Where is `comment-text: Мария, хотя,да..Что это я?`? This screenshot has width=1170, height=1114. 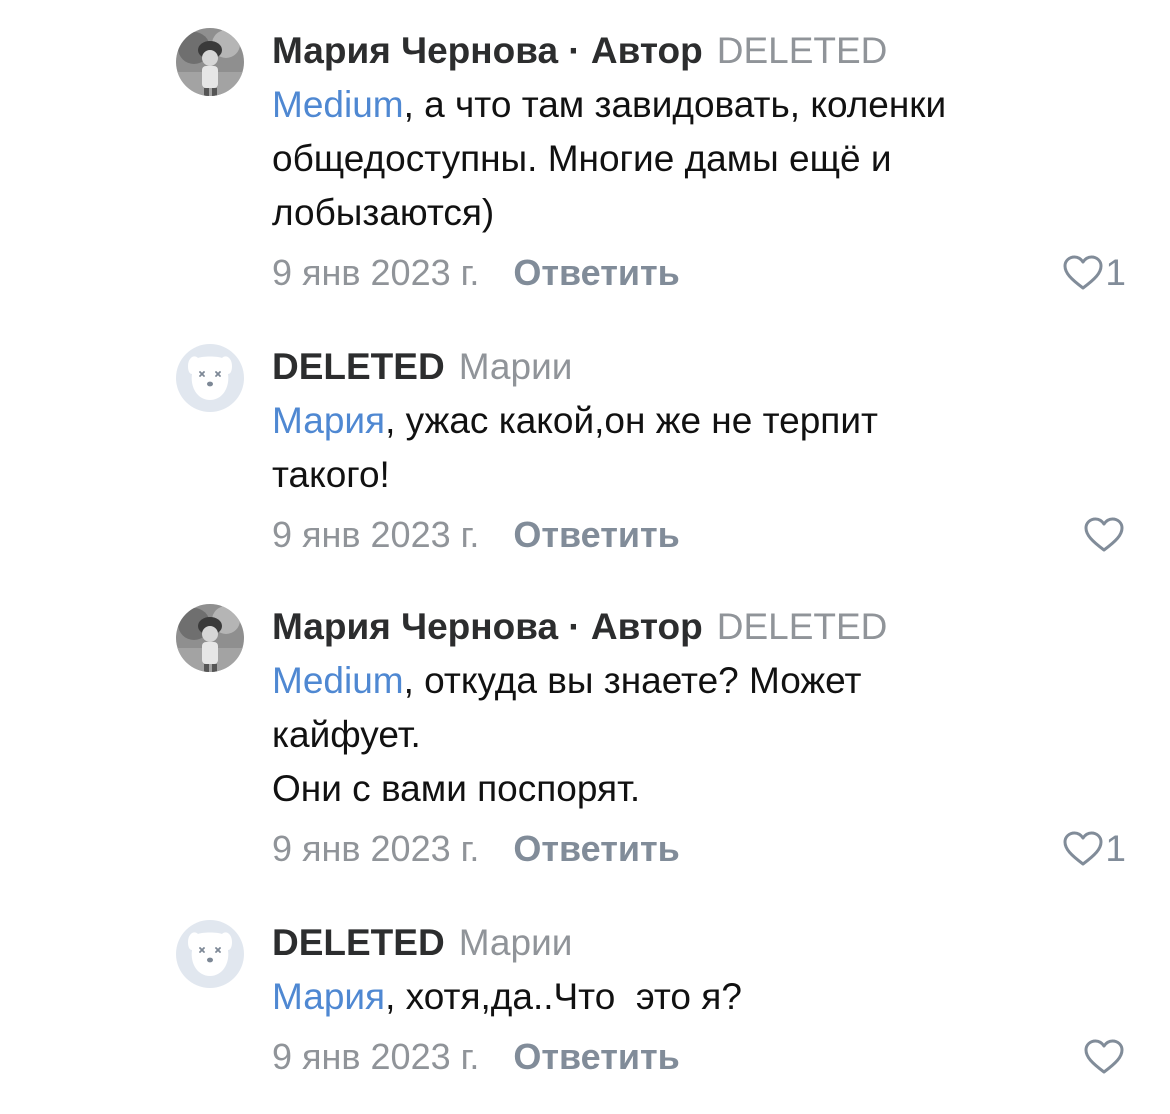
comment-text: Мария, хотя,да..Что это я? is located at coordinates (507, 996).